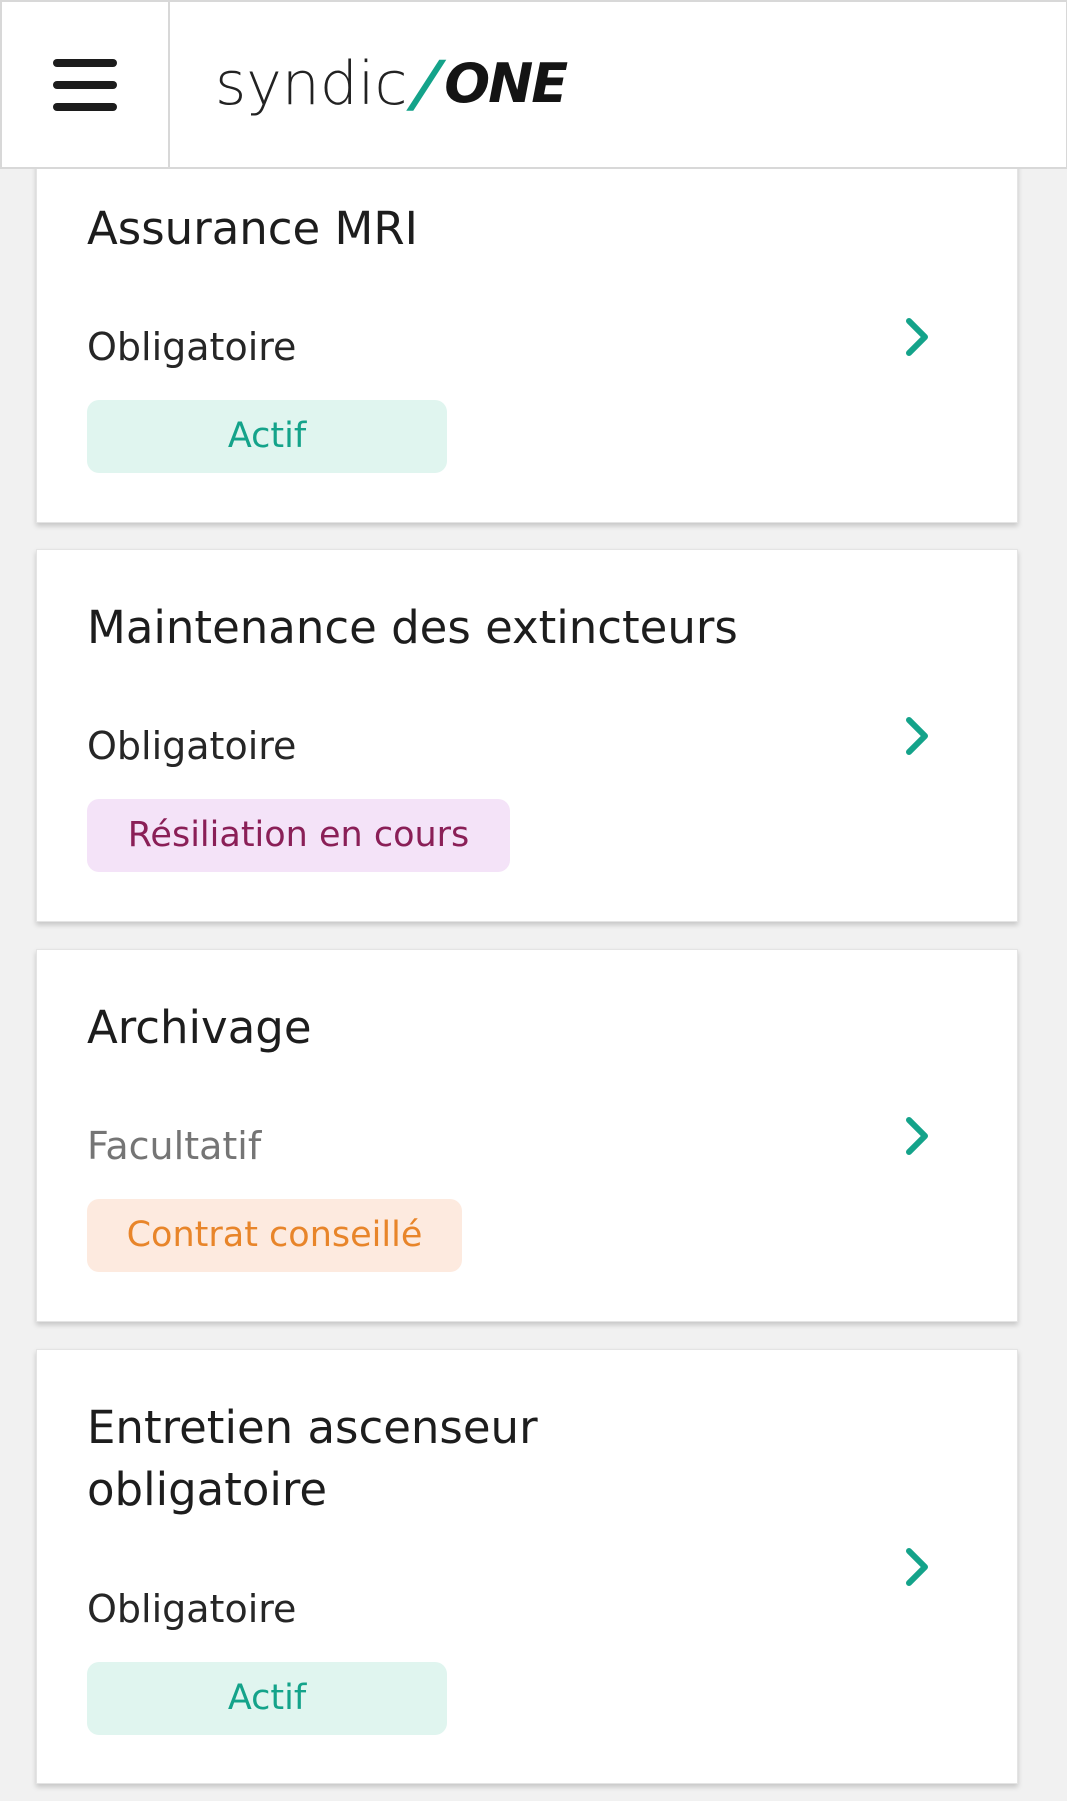 This screenshot has height=1801, width=1067. What do you see at coordinates (274, 1235) in the screenshot?
I see `status-badge: Contrat conseillé` at bounding box center [274, 1235].